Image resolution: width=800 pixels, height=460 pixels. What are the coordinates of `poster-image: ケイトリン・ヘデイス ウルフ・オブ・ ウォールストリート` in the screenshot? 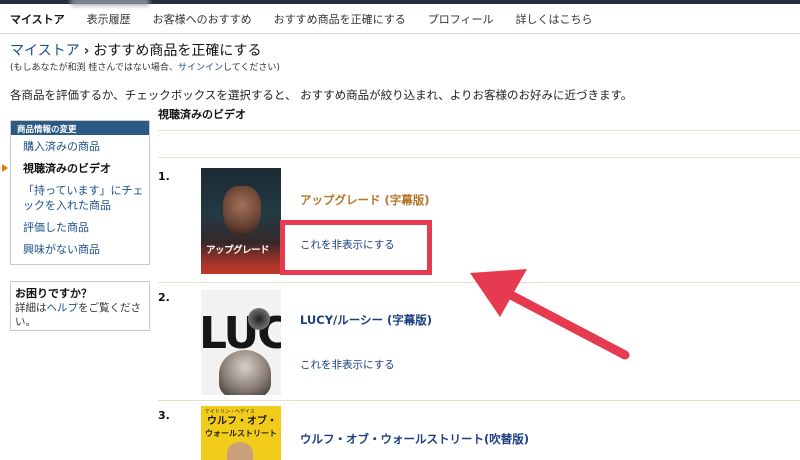 It's located at (241, 433).